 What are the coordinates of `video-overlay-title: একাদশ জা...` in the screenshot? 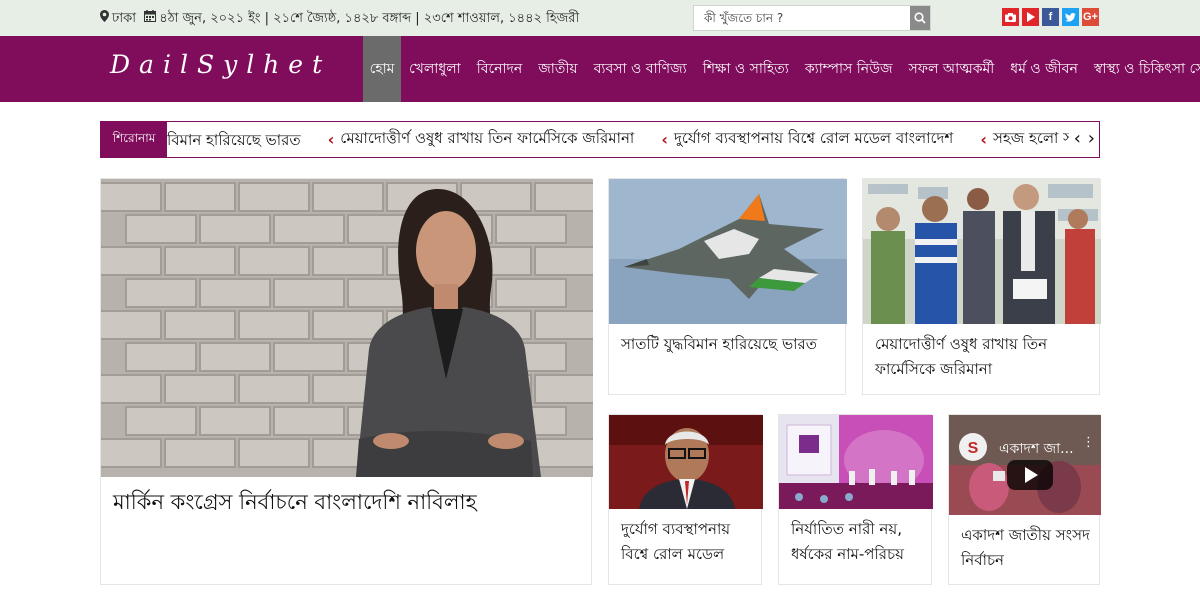 It's located at (1036, 449).